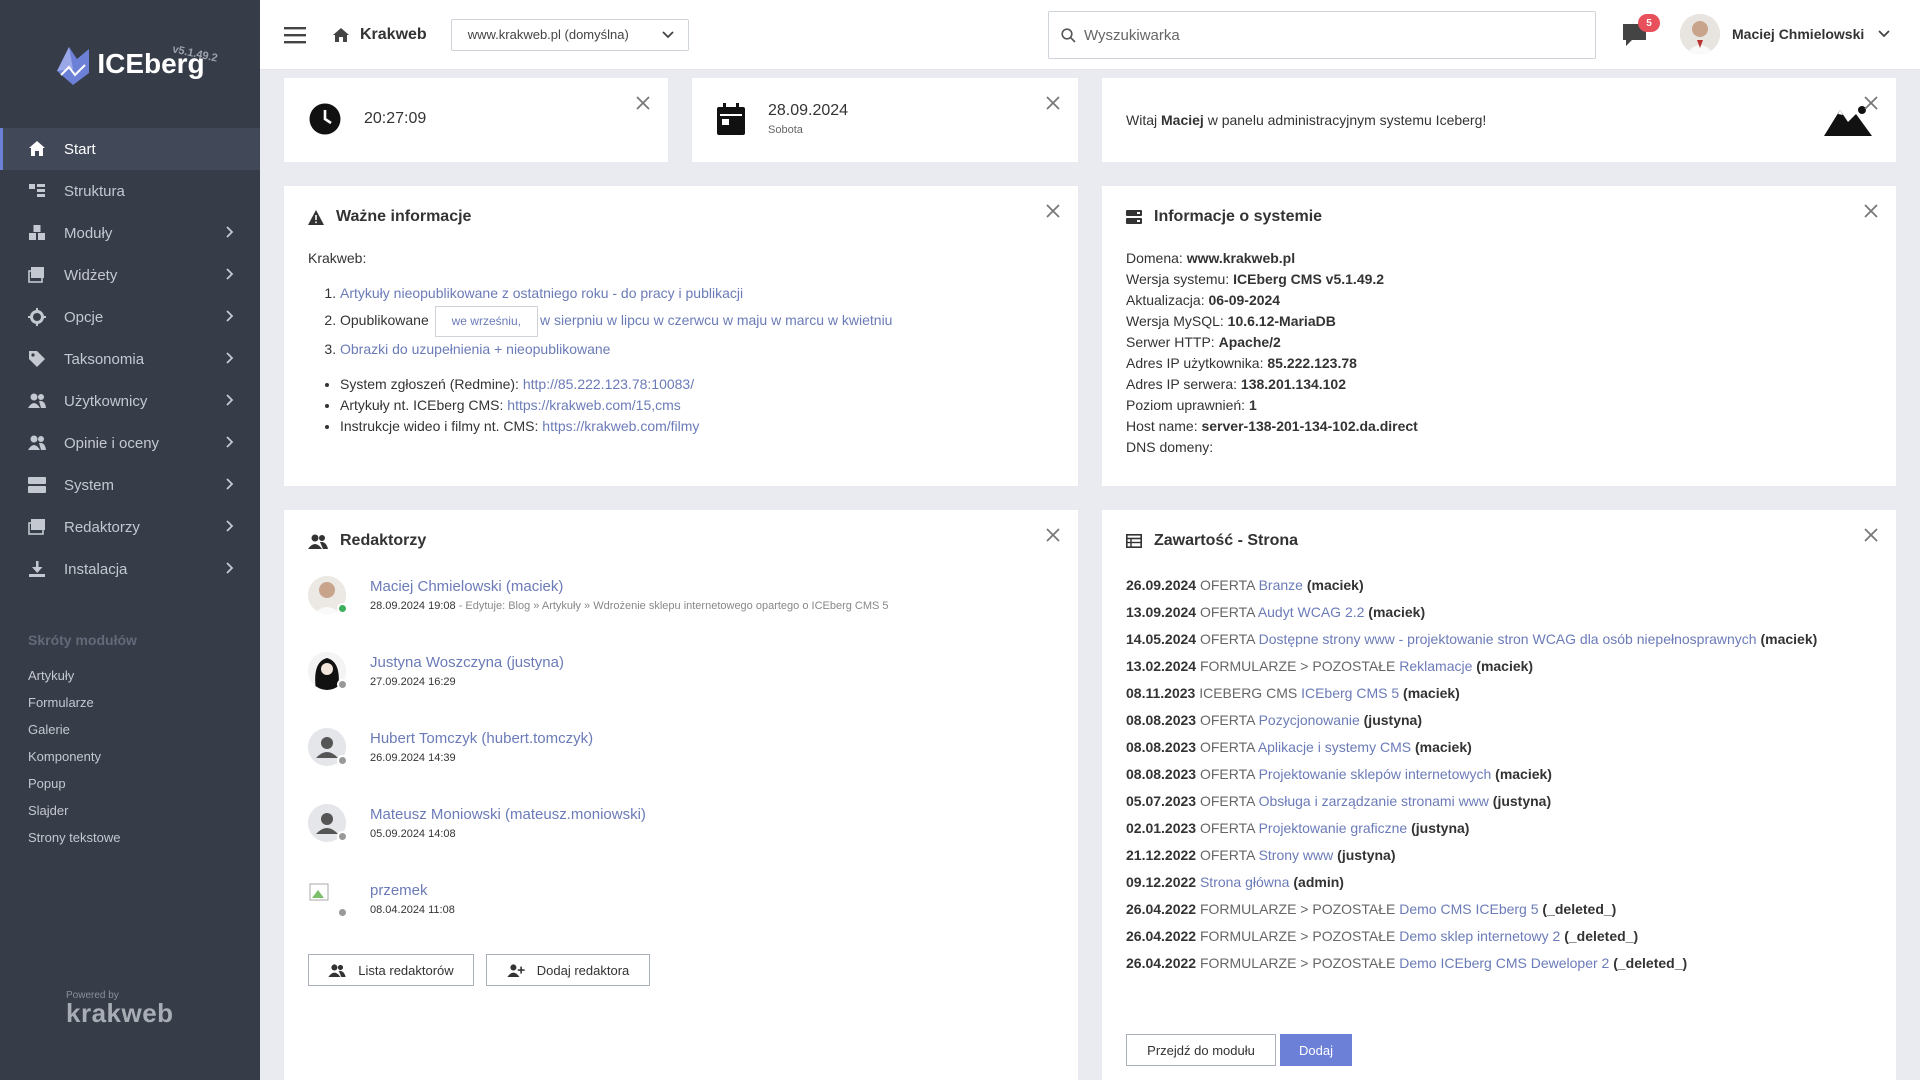 Image resolution: width=1920 pixels, height=1080 pixels. Describe the element at coordinates (130, 729) in the screenshot. I see `shortcut-link: Galerie` at that location.